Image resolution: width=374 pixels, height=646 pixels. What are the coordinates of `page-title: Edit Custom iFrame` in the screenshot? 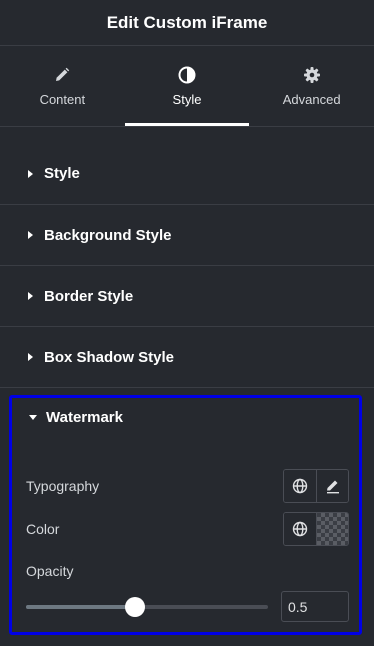 It's located at (187, 22).